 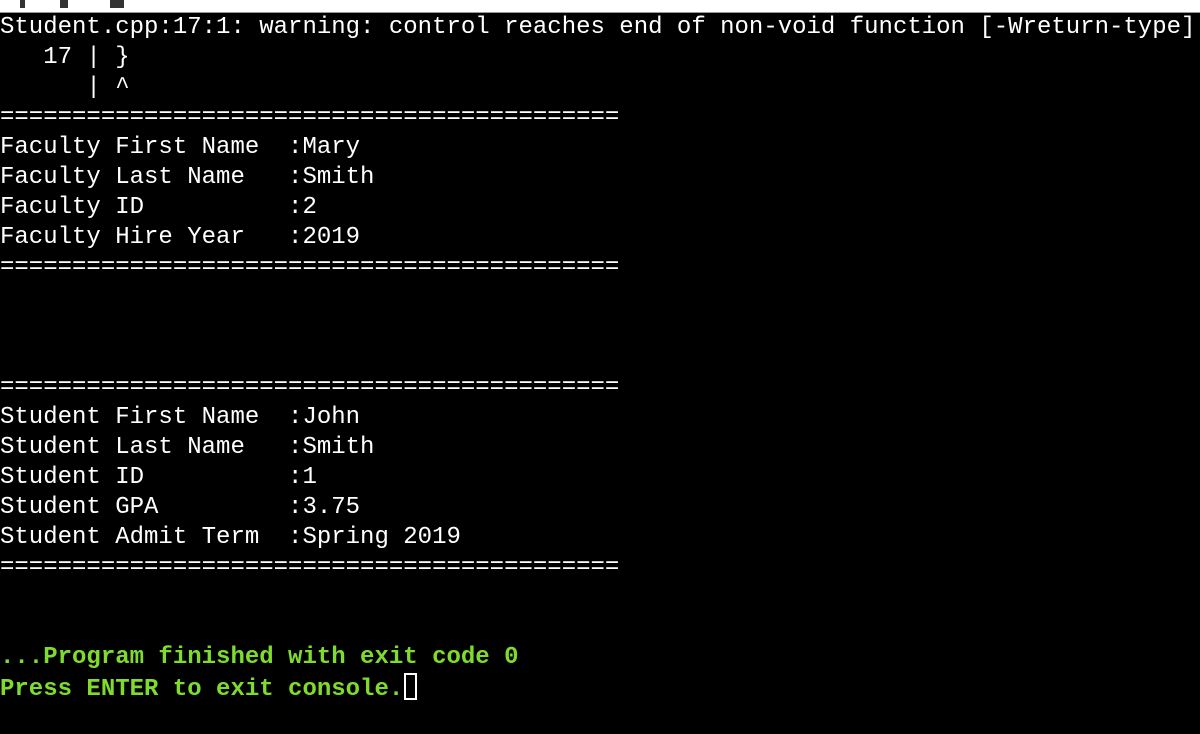 I want to click on field-label: Student GPA, so click(x=144, y=507).